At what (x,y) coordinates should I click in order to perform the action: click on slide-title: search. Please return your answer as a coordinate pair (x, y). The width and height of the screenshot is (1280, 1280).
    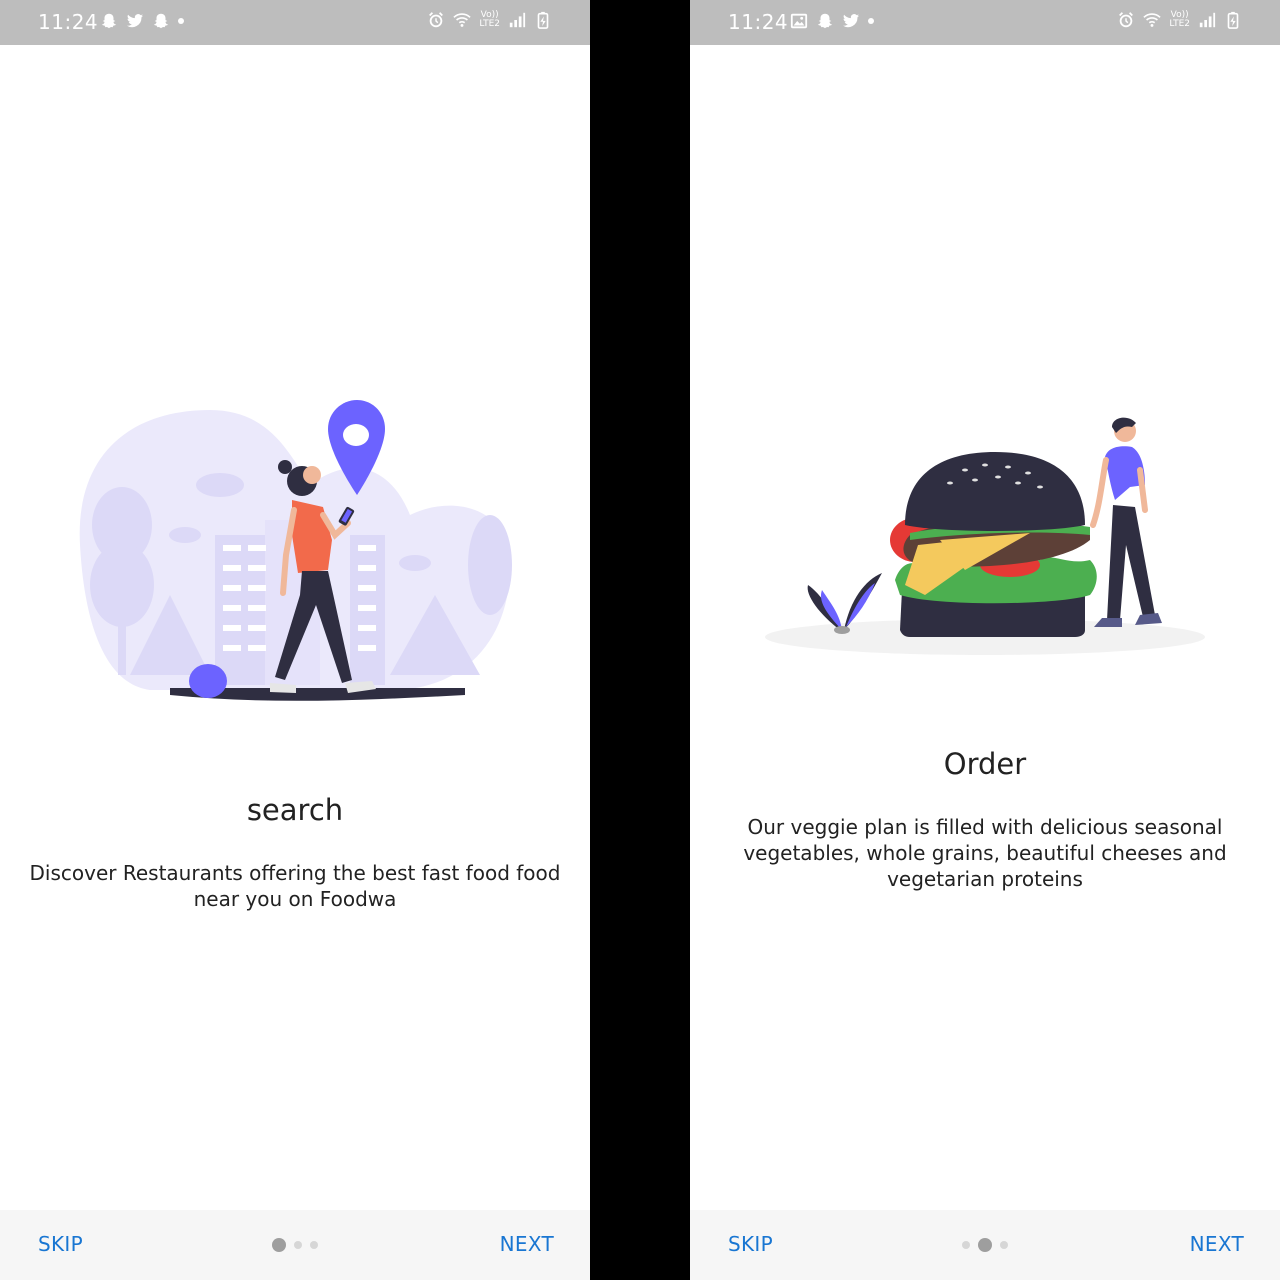
    Looking at the image, I should click on (295, 810).